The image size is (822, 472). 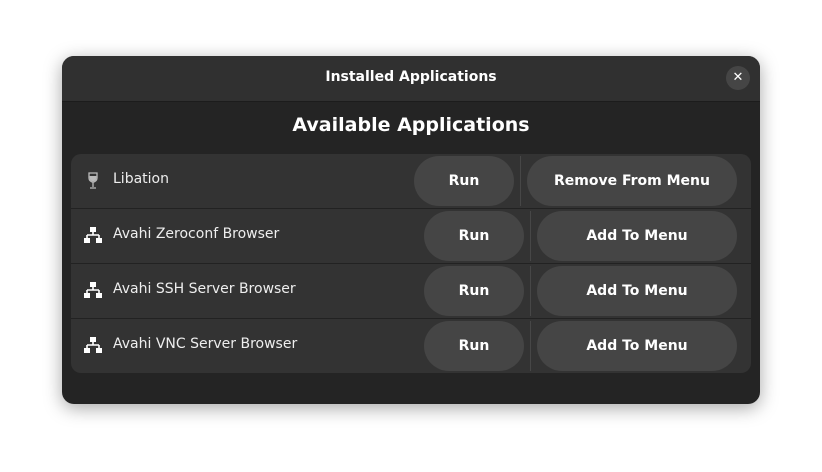 I want to click on window-title: Installed Applications, so click(x=411, y=77).